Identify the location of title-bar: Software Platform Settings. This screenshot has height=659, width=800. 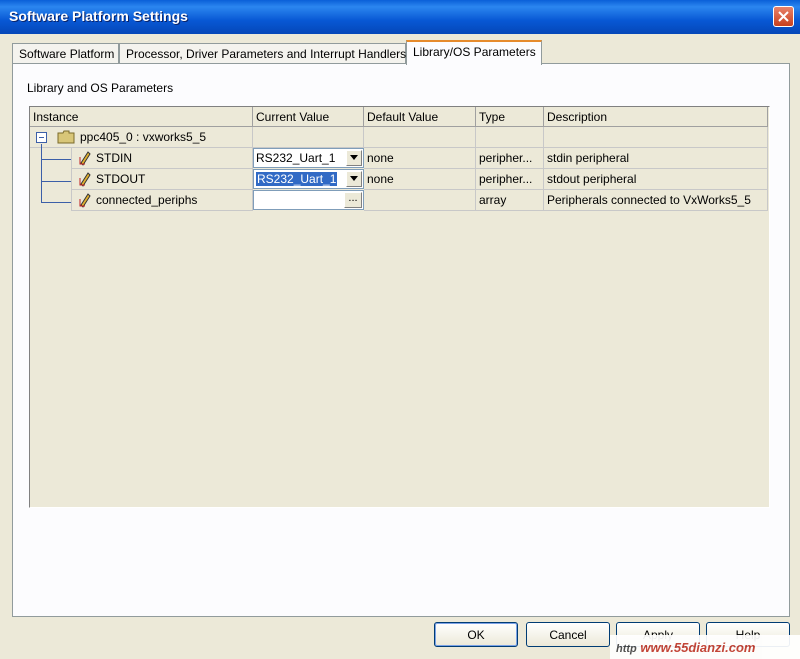
(400, 17).